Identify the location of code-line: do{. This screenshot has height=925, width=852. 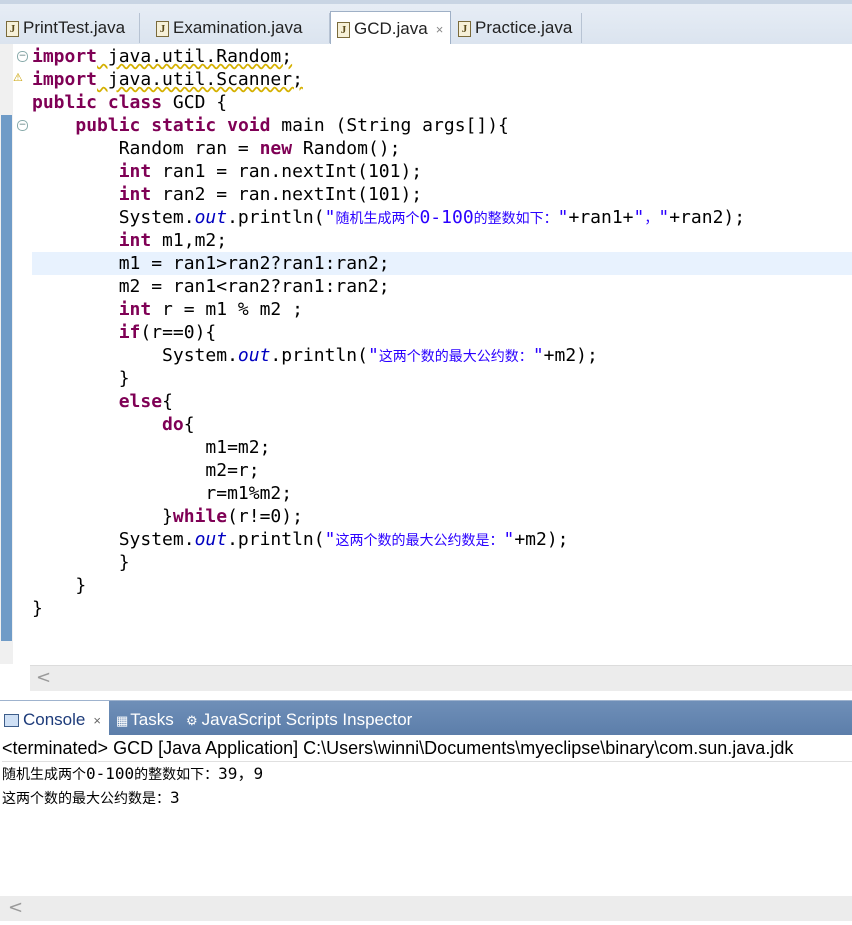
(178, 424).